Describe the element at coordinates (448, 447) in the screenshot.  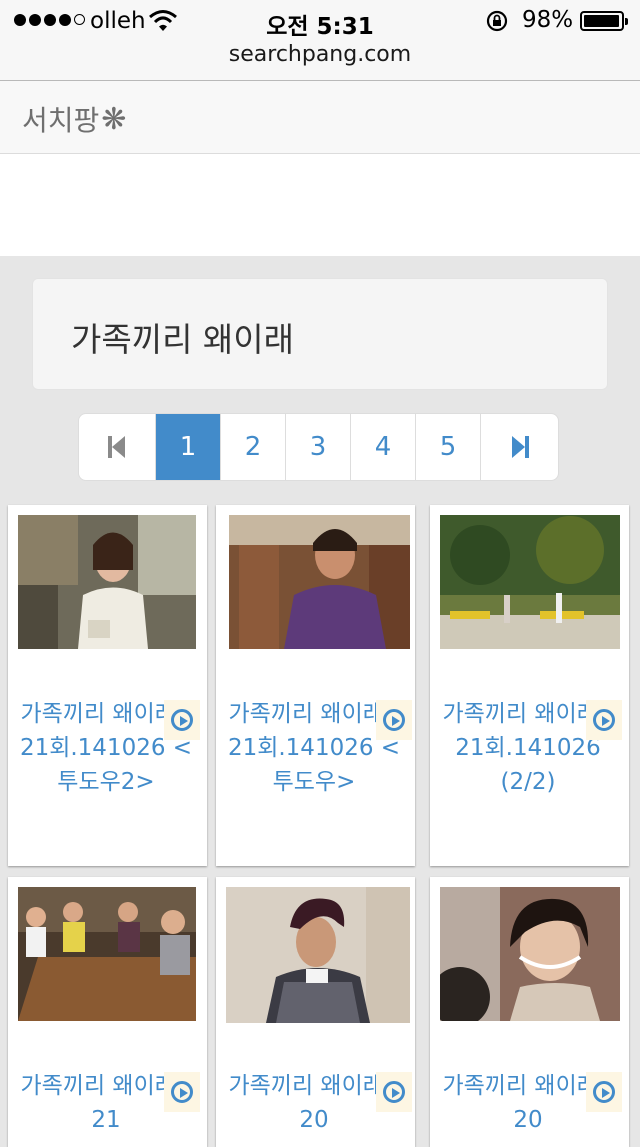
I see `page-5-button: 5` at that location.